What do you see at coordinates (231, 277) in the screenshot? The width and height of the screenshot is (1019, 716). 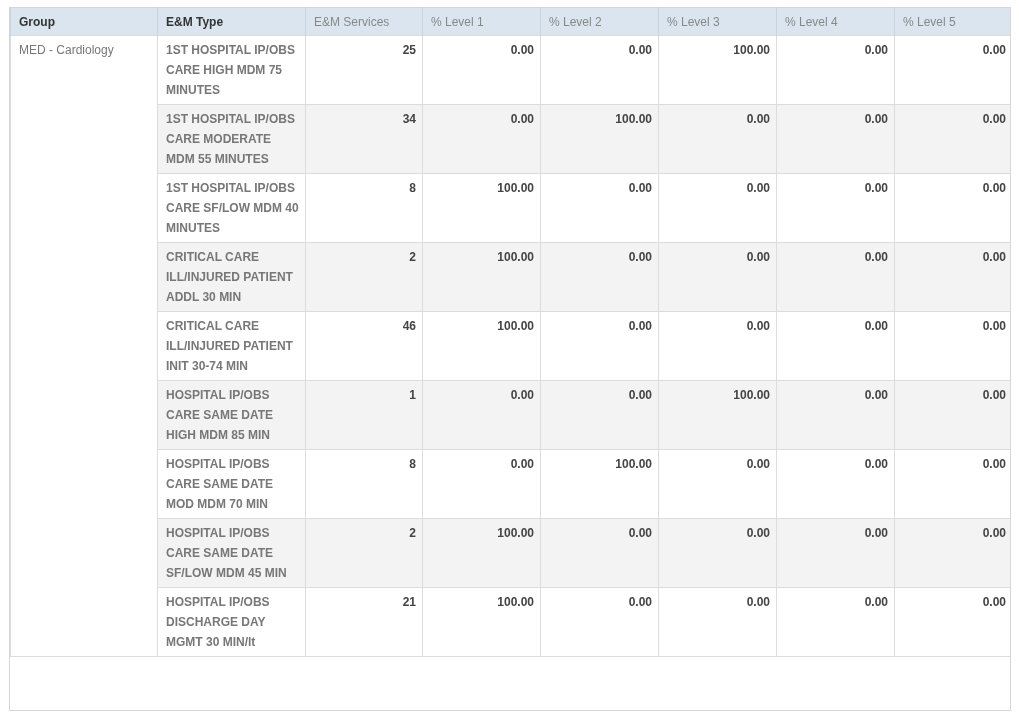 I see `table-cell: CRITICAL CARE ILL/INJURED PATIENT ADDL 30 MIN` at bounding box center [231, 277].